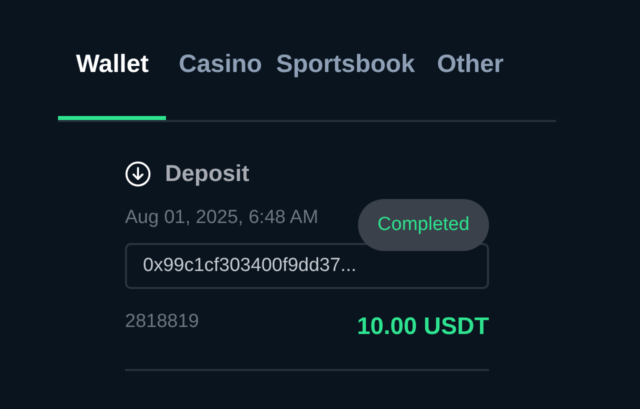  I want to click on tab: Sportsbook, so click(348, 82).